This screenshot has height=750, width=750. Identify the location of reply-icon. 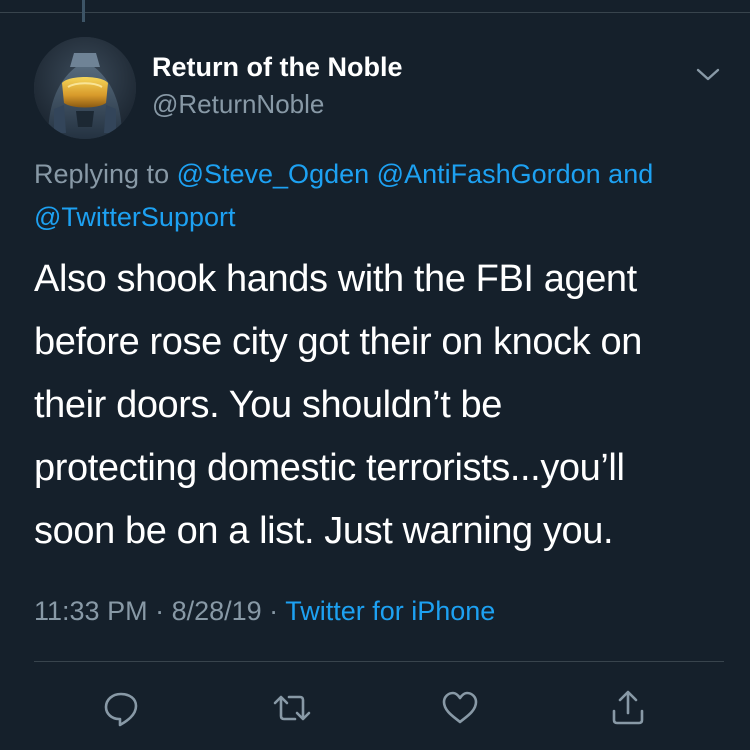
(121, 709).